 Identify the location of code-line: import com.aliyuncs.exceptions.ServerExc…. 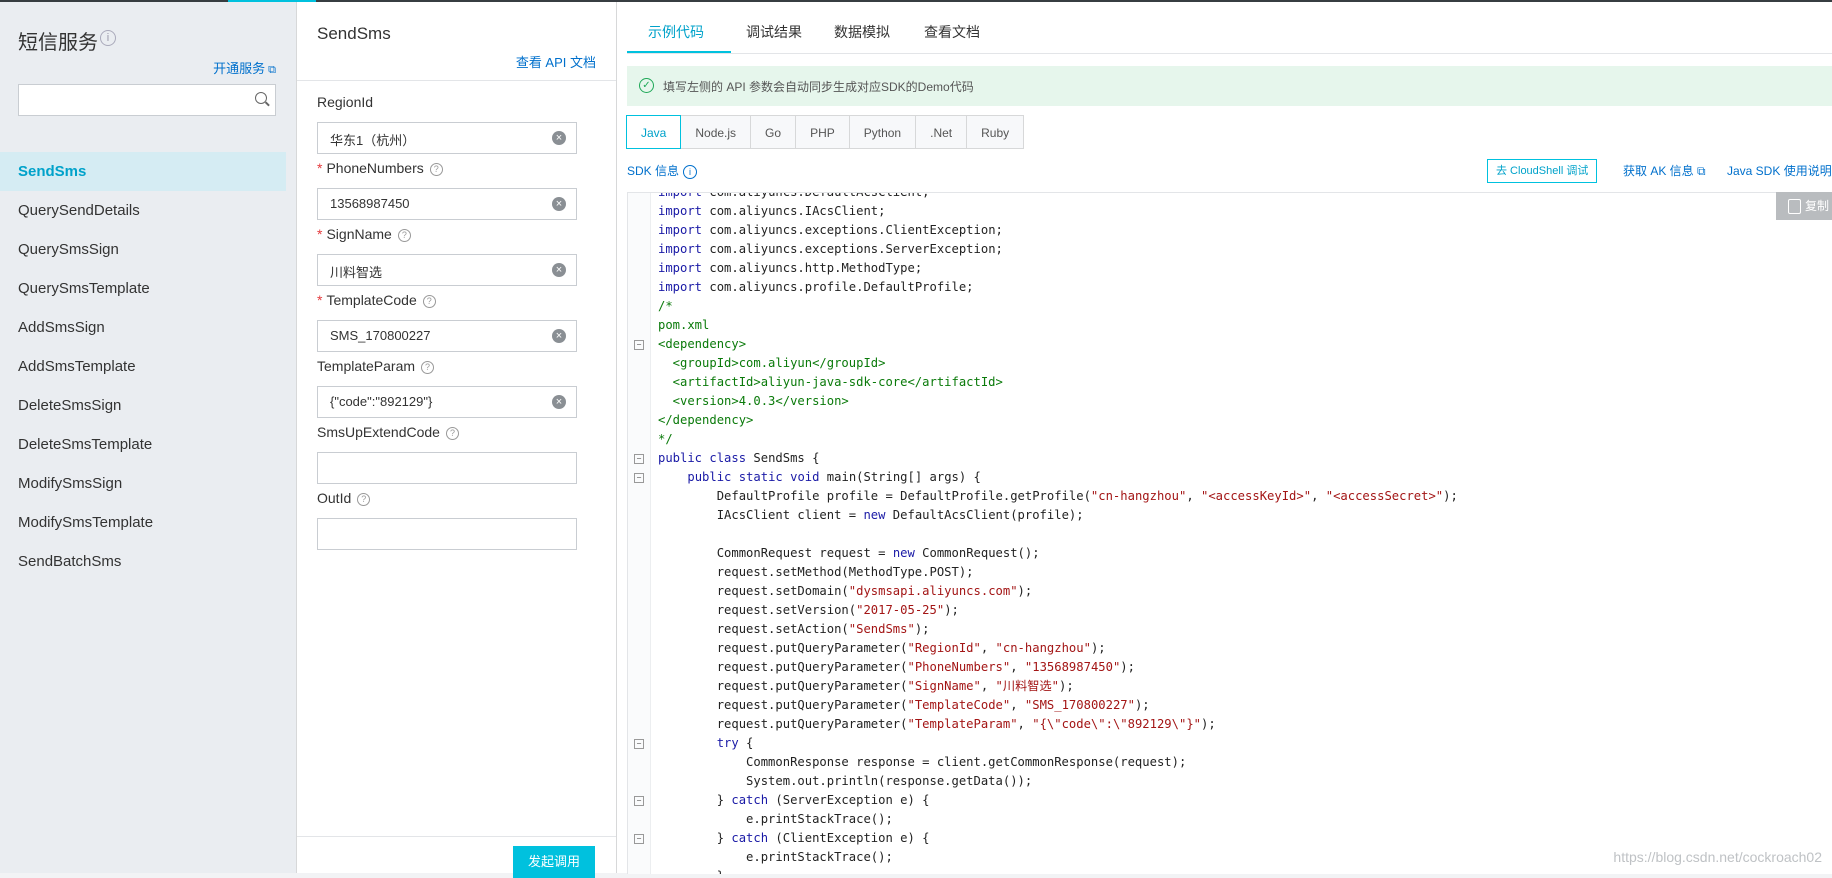
(830, 249).